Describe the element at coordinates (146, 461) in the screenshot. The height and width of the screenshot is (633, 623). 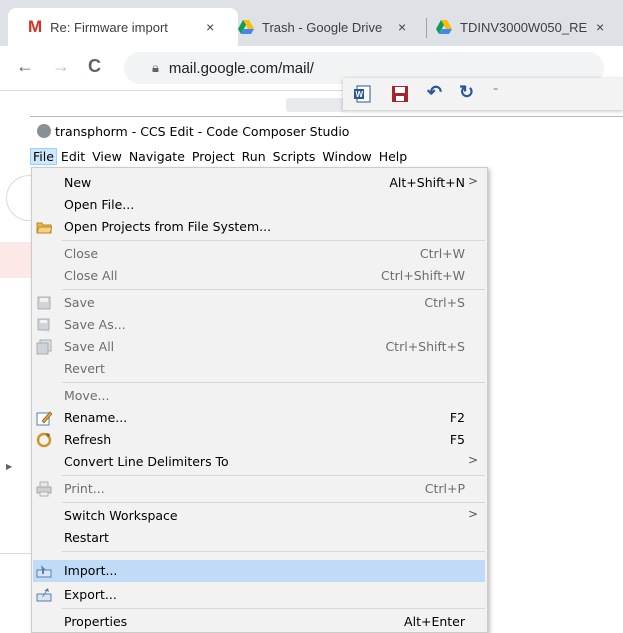
I see `menu-item-label: Convert Line Delimiters To` at that location.